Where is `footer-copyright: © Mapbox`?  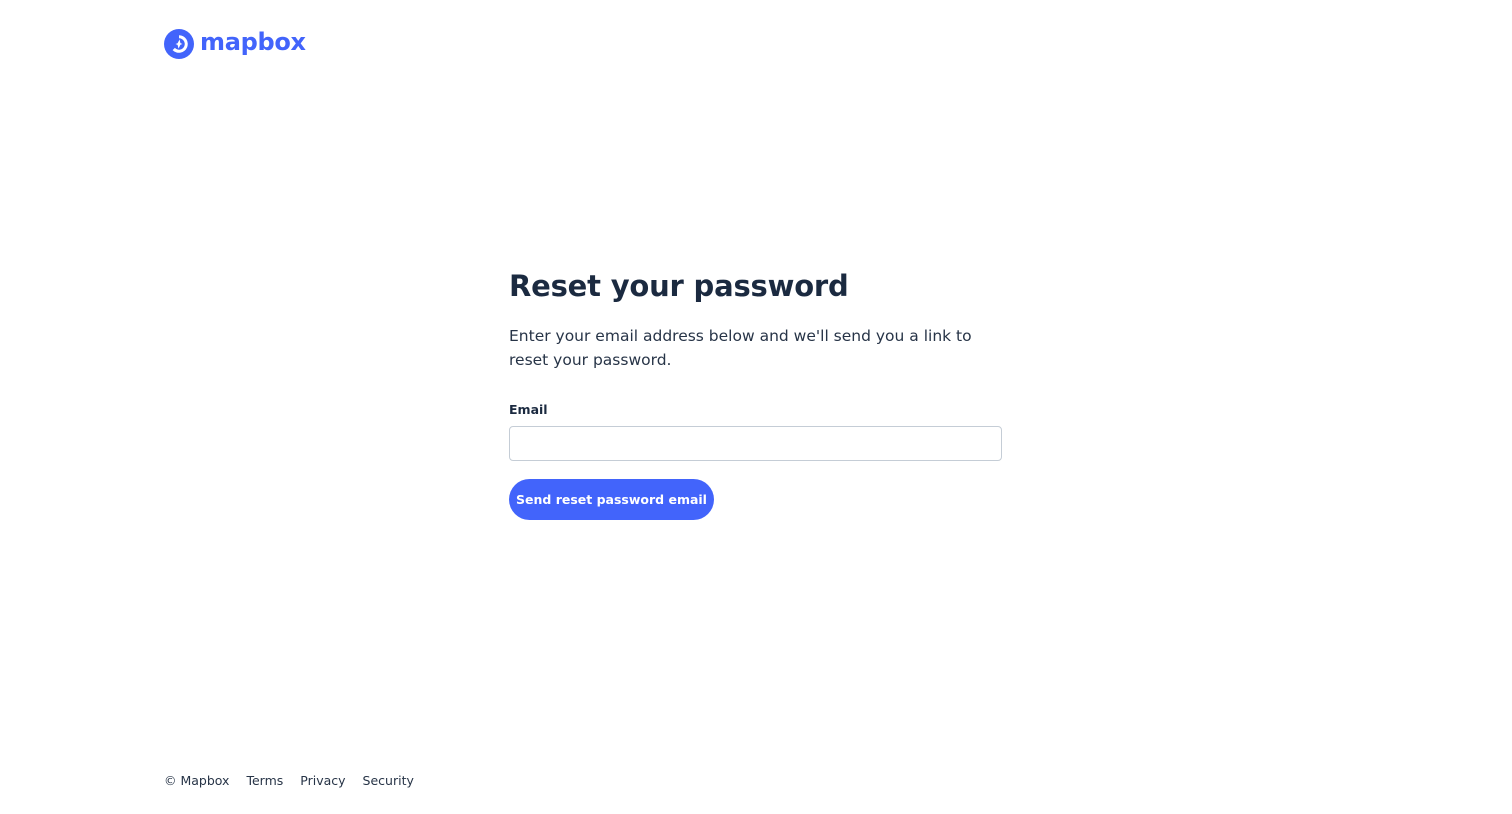
footer-copyright: © Mapbox is located at coordinates (197, 780).